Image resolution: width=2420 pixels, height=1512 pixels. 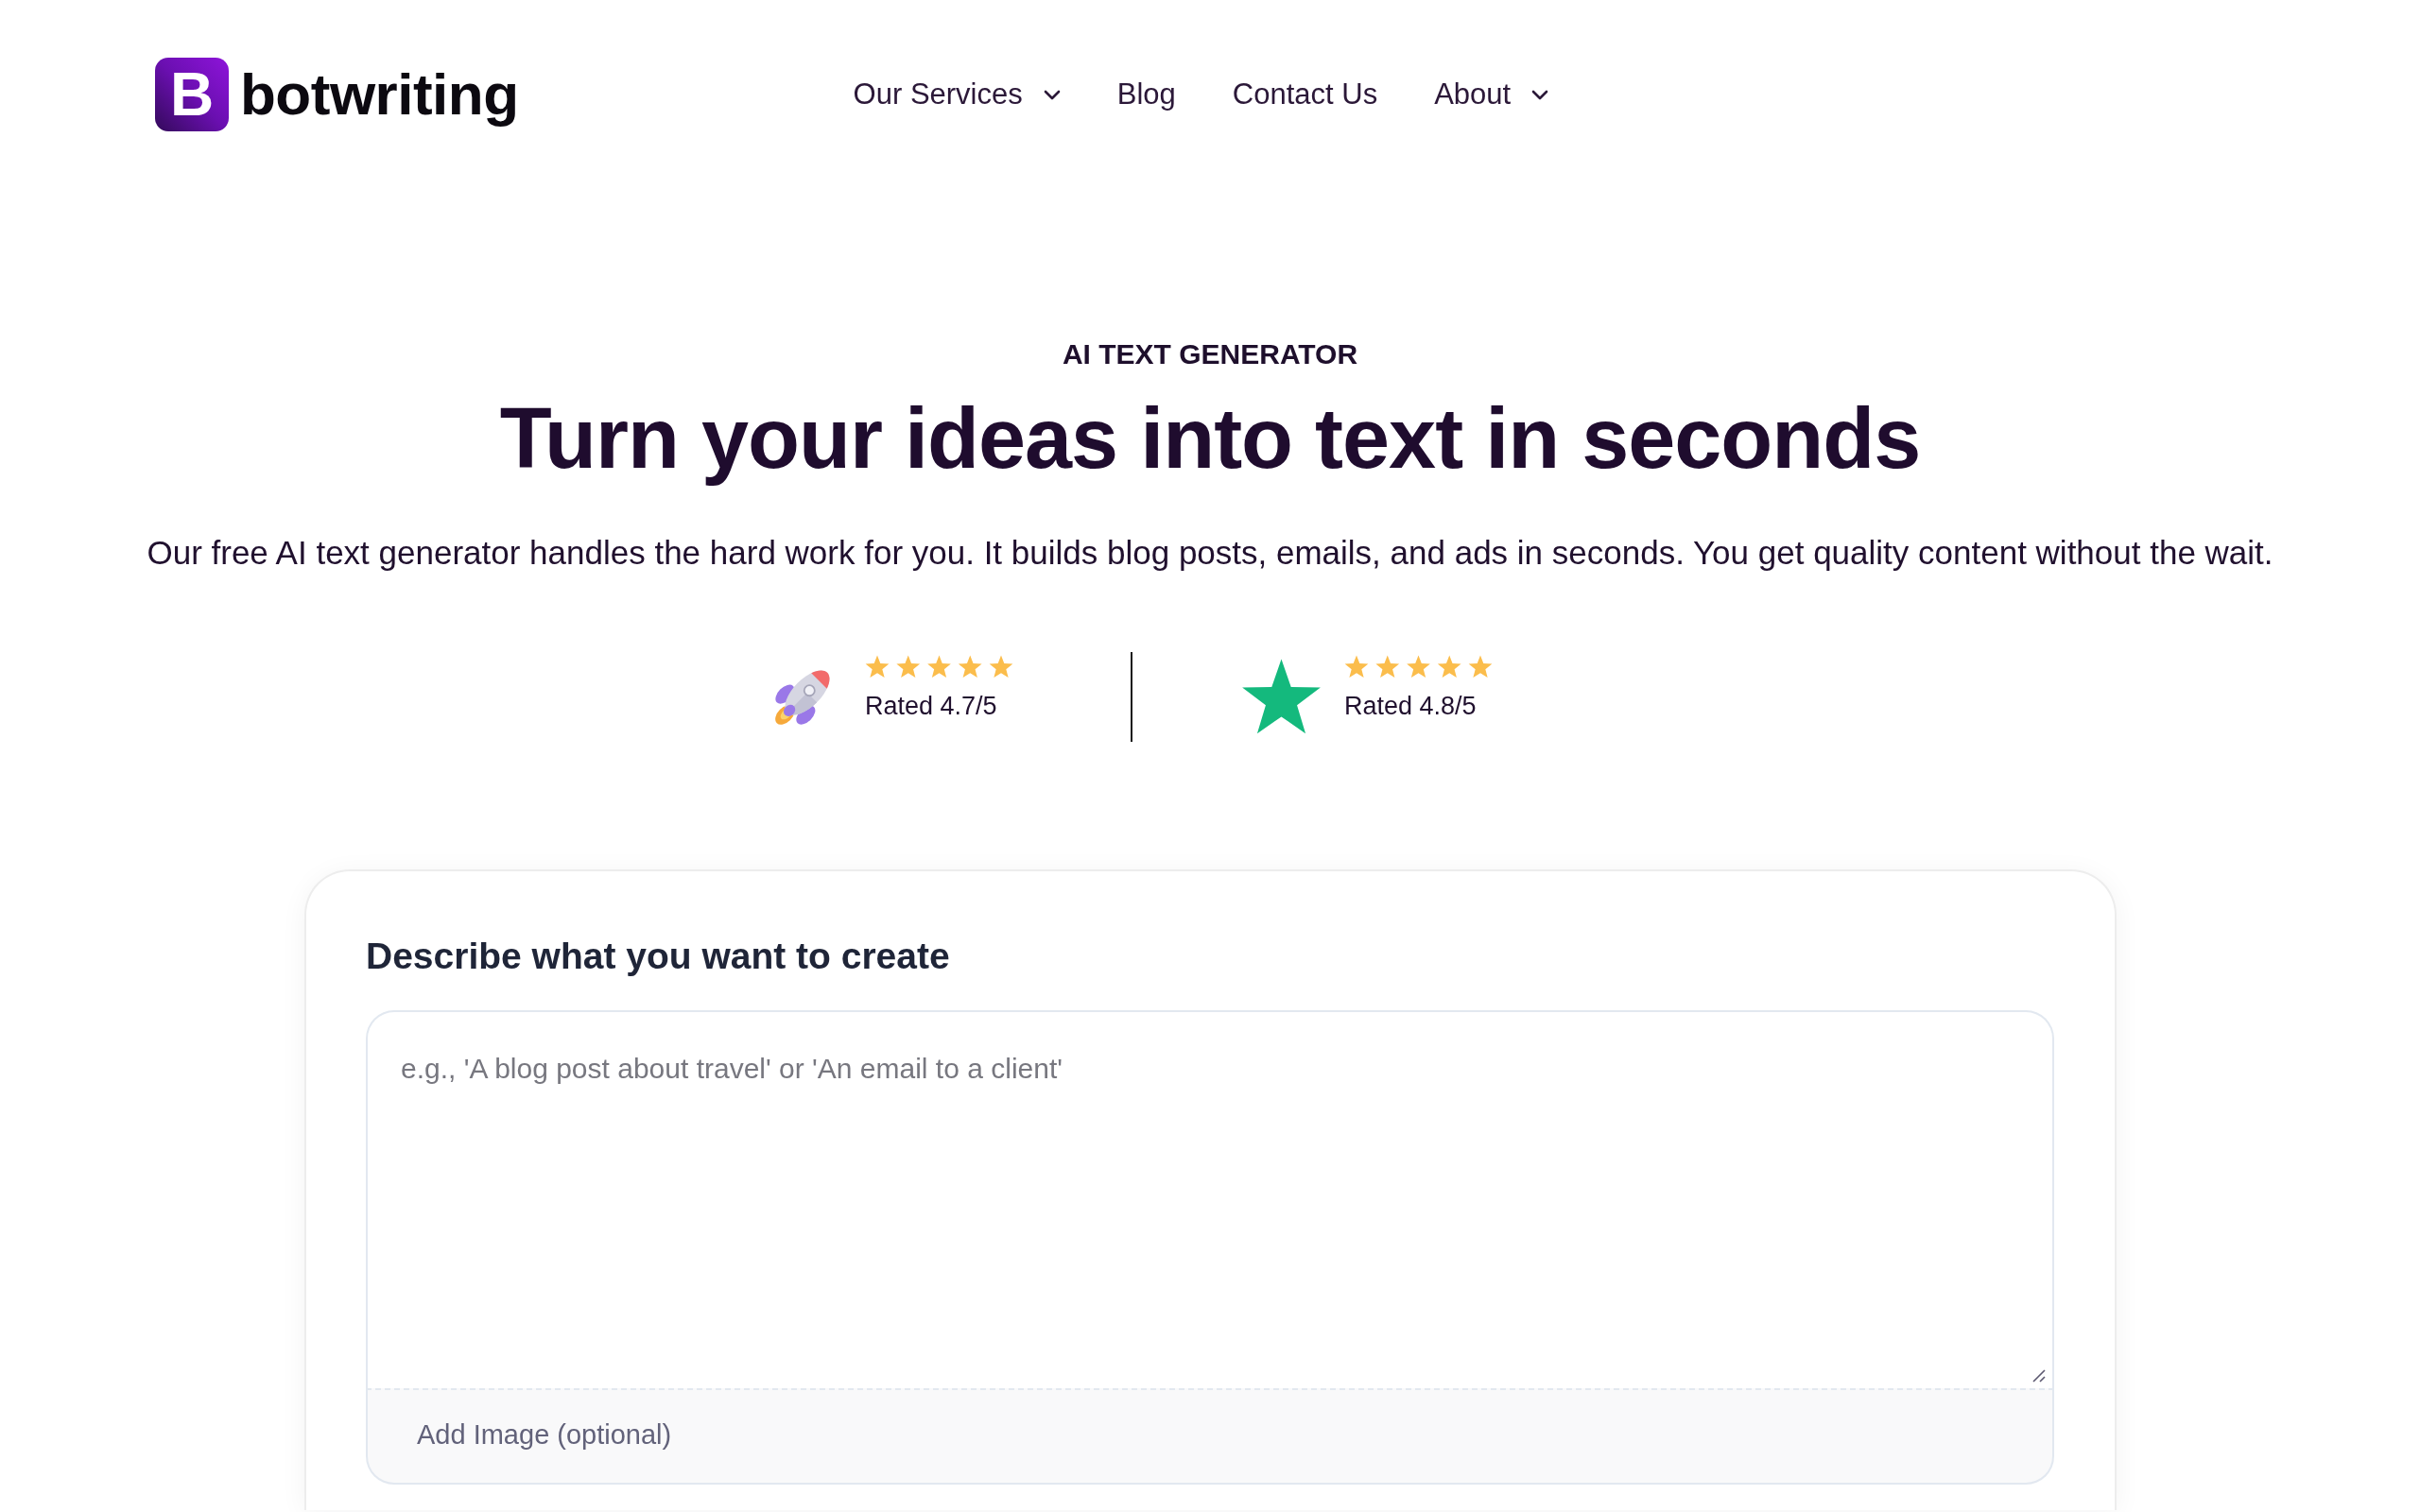 What do you see at coordinates (192, 94) in the screenshot?
I see `logo-mark: B` at bounding box center [192, 94].